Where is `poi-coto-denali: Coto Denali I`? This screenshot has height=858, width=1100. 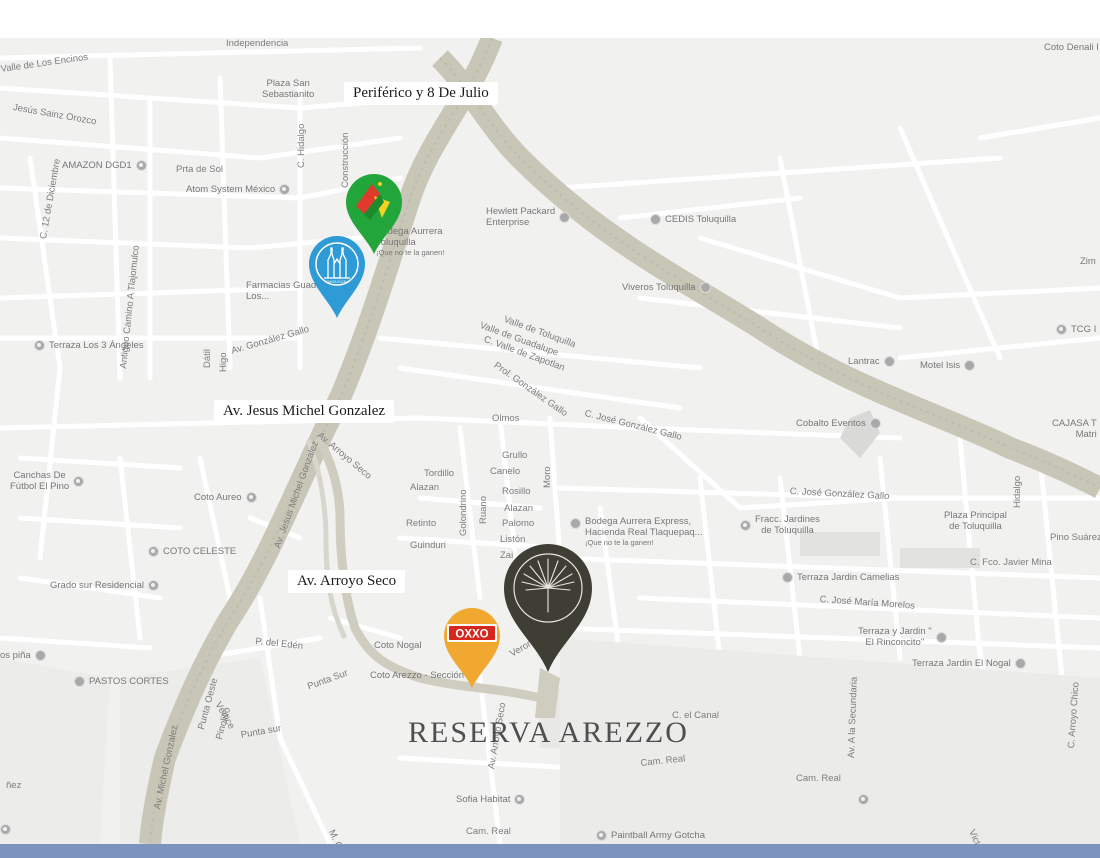 poi-coto-denali: Coto Denali I is located at coordinates (1071, 47).